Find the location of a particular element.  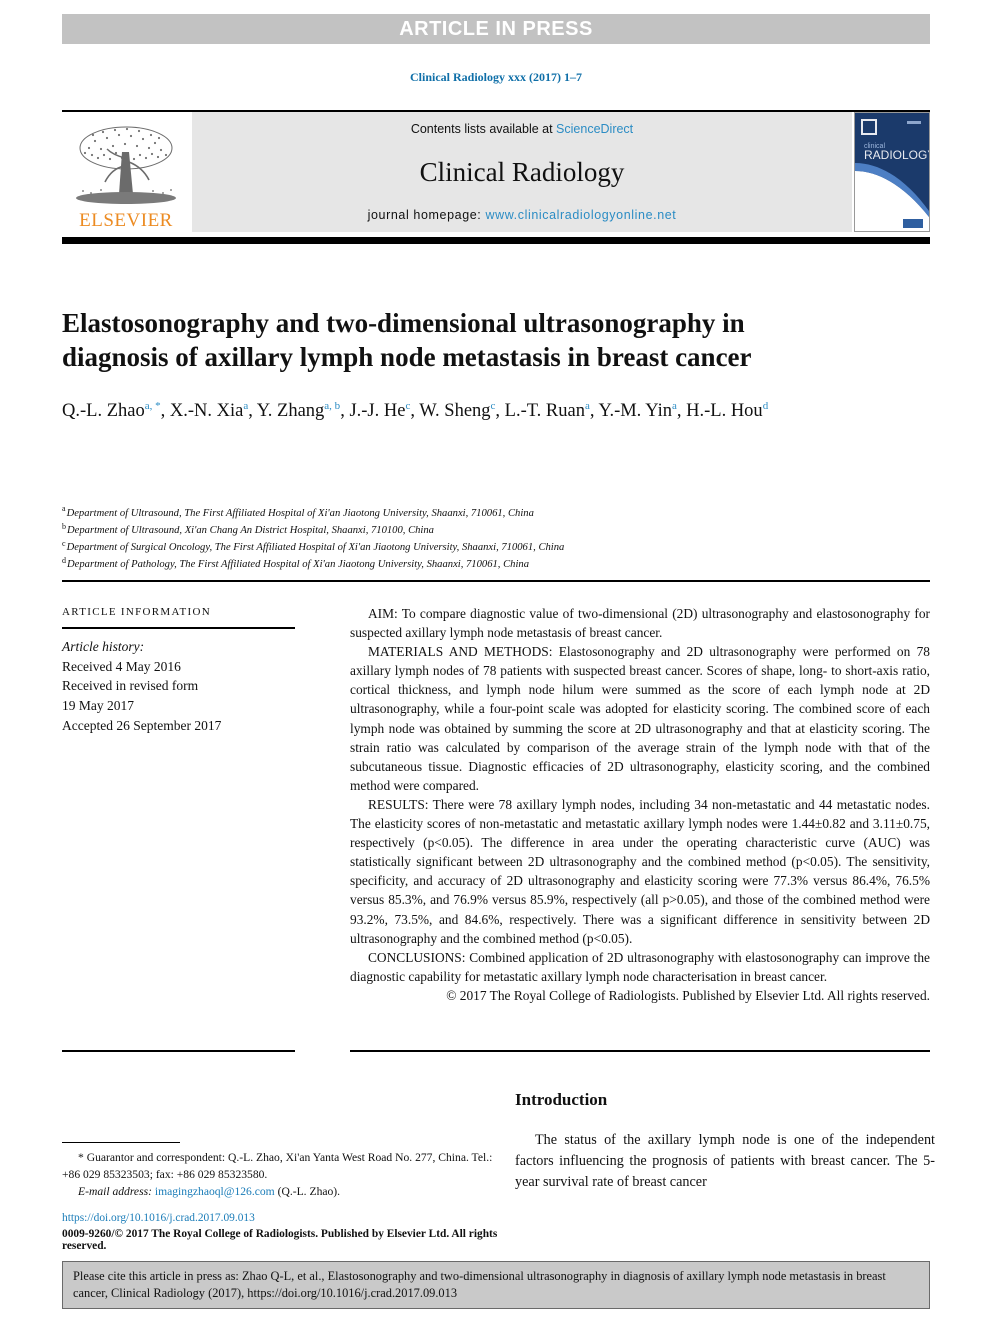

abstract-block-top-rule is located at coordinates (496, 581).